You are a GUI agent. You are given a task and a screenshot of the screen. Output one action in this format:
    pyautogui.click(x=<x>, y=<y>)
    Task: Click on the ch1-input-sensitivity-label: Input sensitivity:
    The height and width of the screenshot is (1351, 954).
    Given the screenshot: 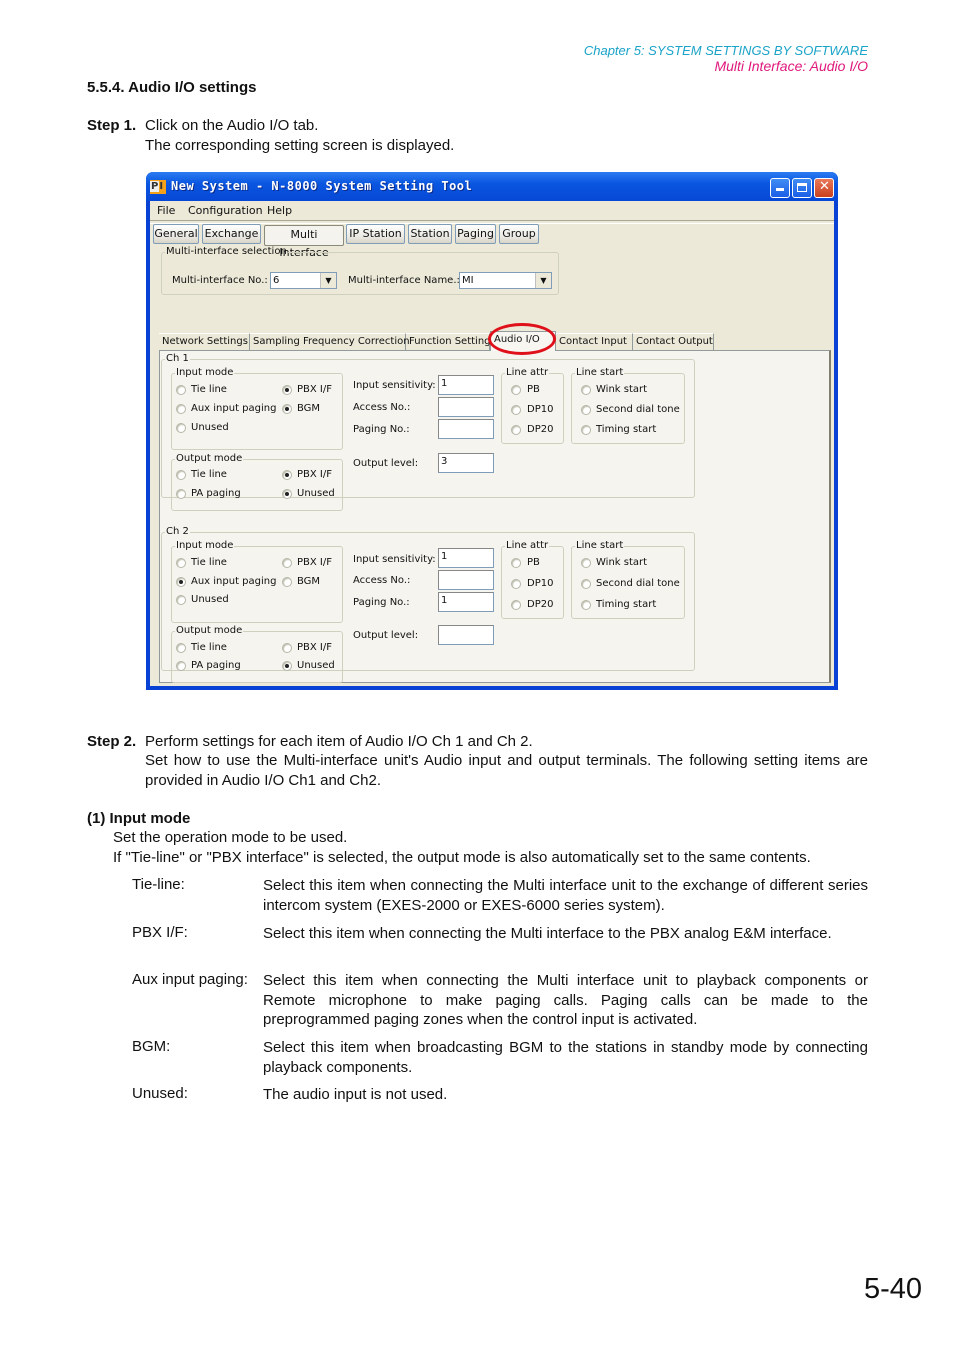 What is the action you would take?
    pyautogui.click(x=394, y=385)
    